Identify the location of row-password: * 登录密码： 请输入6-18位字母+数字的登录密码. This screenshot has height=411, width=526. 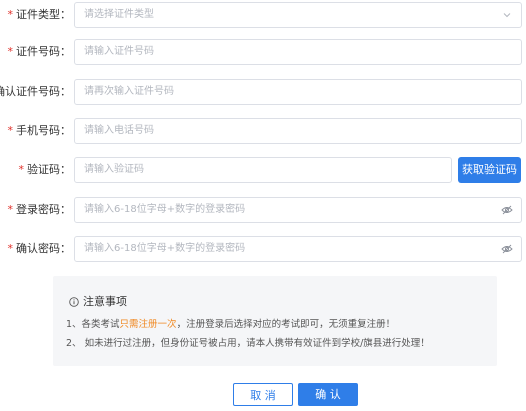
(263, 210).